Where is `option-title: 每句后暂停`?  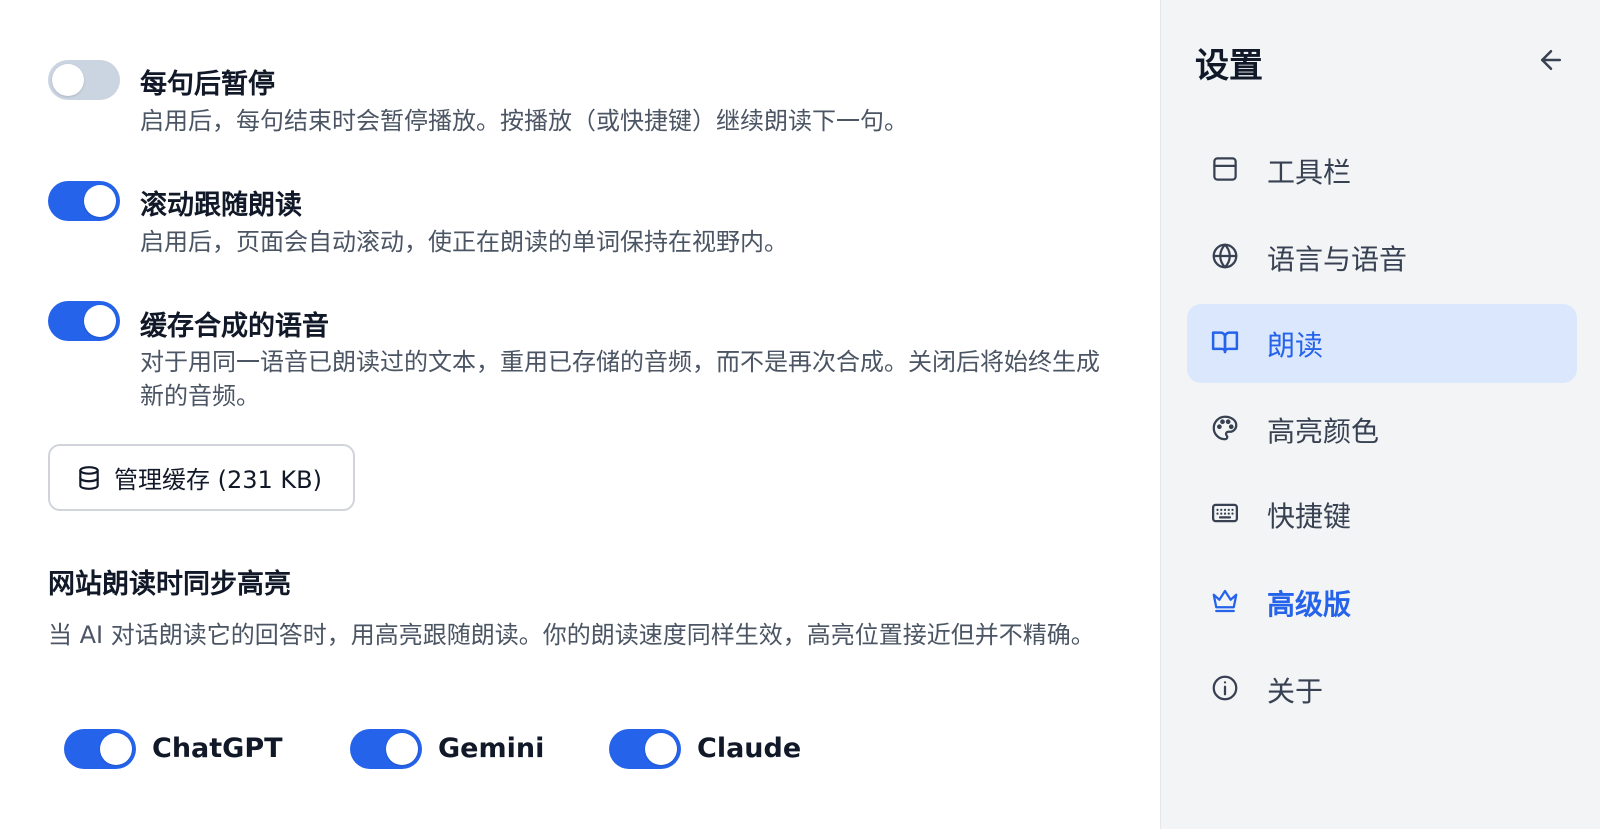
option-title: 每句后暂停 is located at coordinates (207, 84).